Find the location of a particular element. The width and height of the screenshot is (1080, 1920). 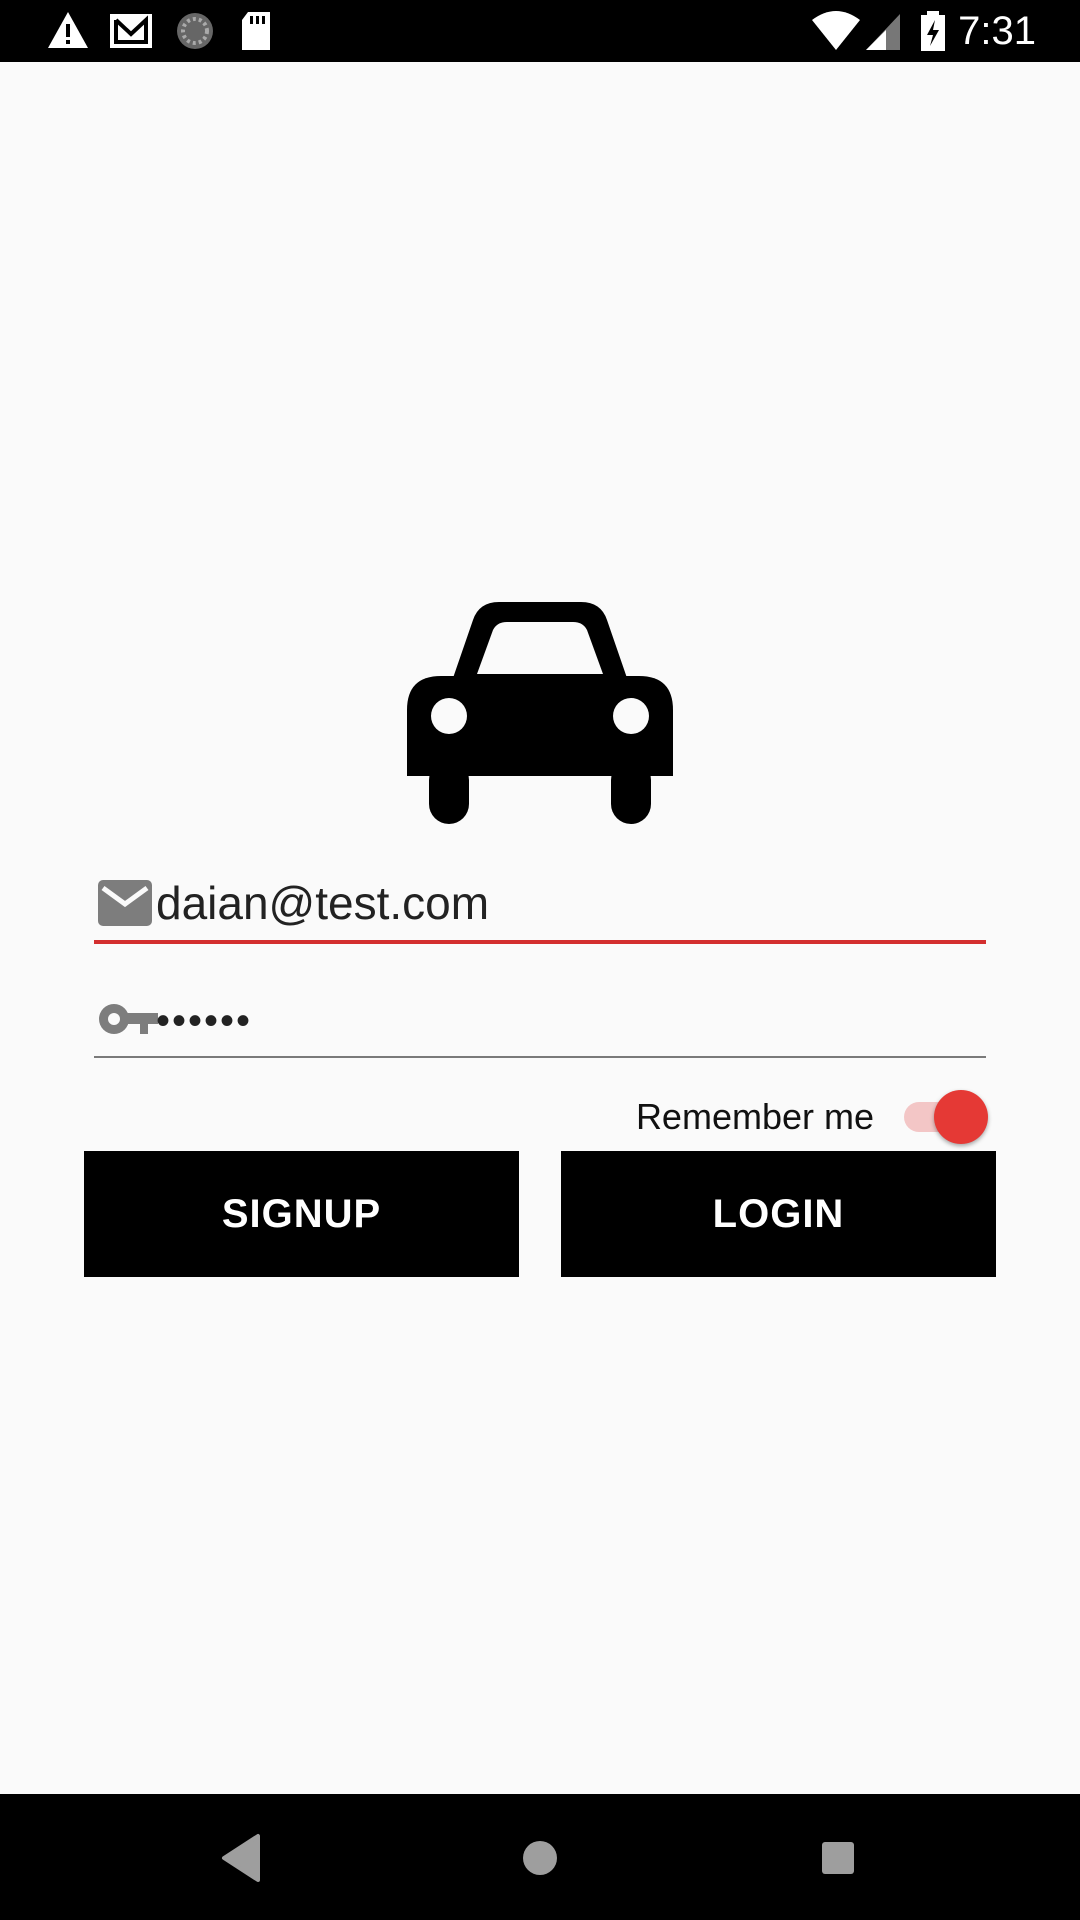

battery-charging-icon is located at coordinates (933, 31).